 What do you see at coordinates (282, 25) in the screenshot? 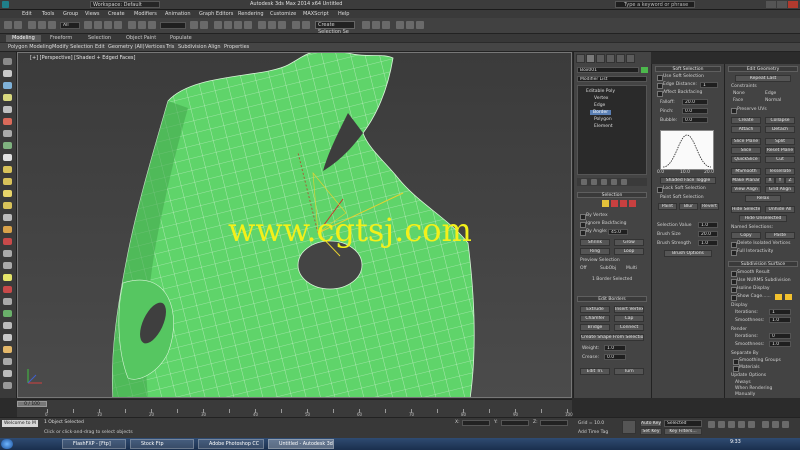
I see `align-icon` at bounding box center [282, 25].